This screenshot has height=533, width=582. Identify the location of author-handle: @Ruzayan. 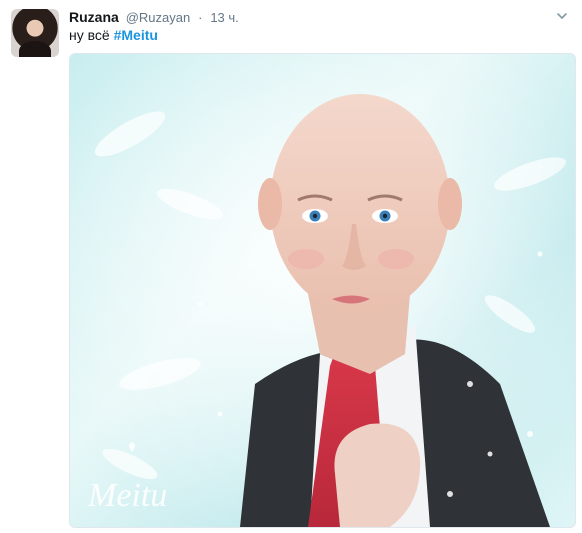
(158, 17).